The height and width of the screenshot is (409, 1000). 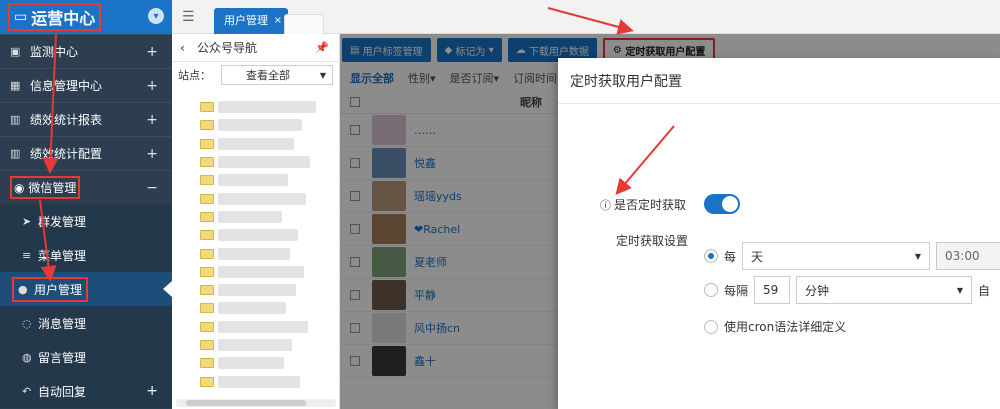 I want to click on horizontal-scrollbar, so click(x=256, y=403).